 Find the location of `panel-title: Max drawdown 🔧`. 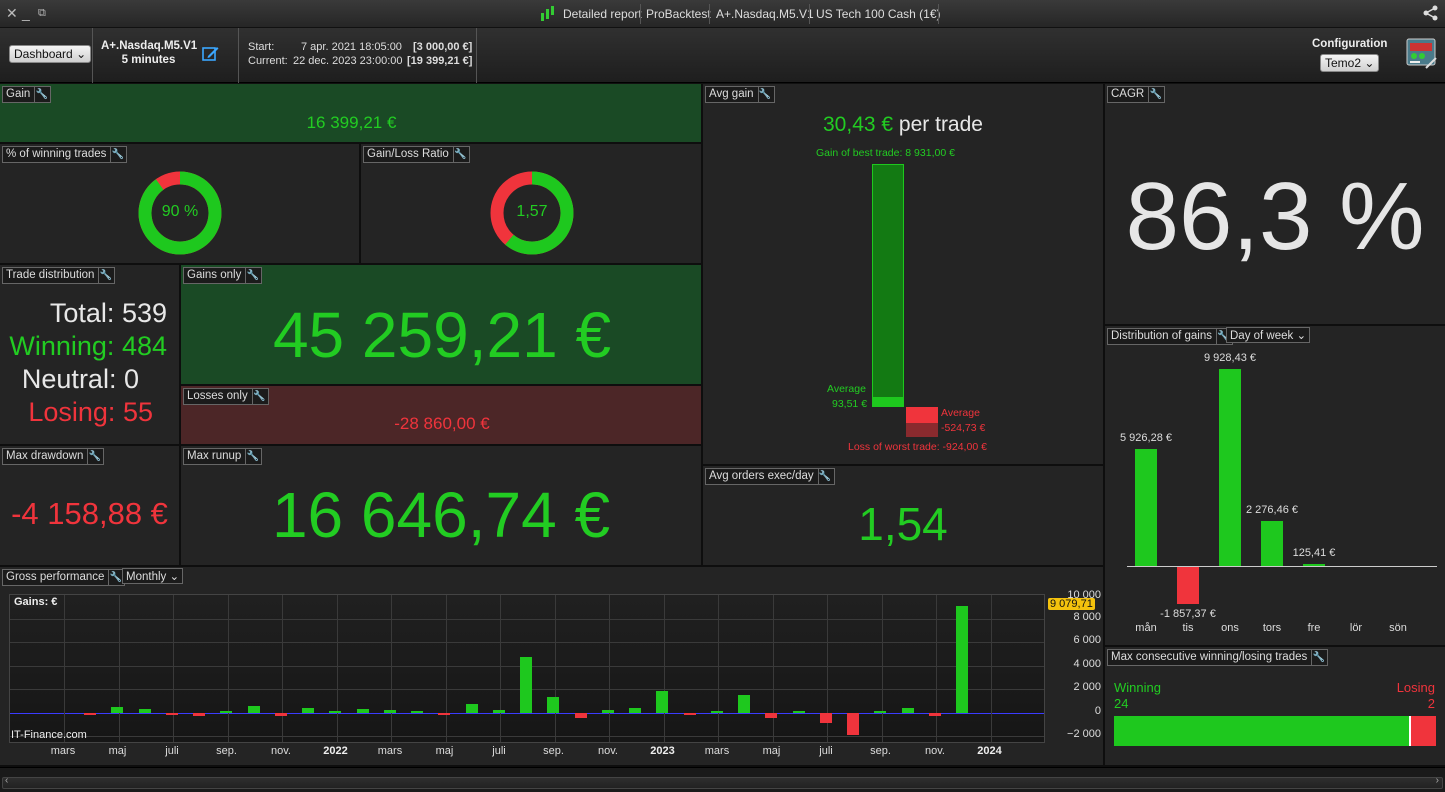

panel-title: Max drawdown 🔧 is located at coordinates (53, 456).